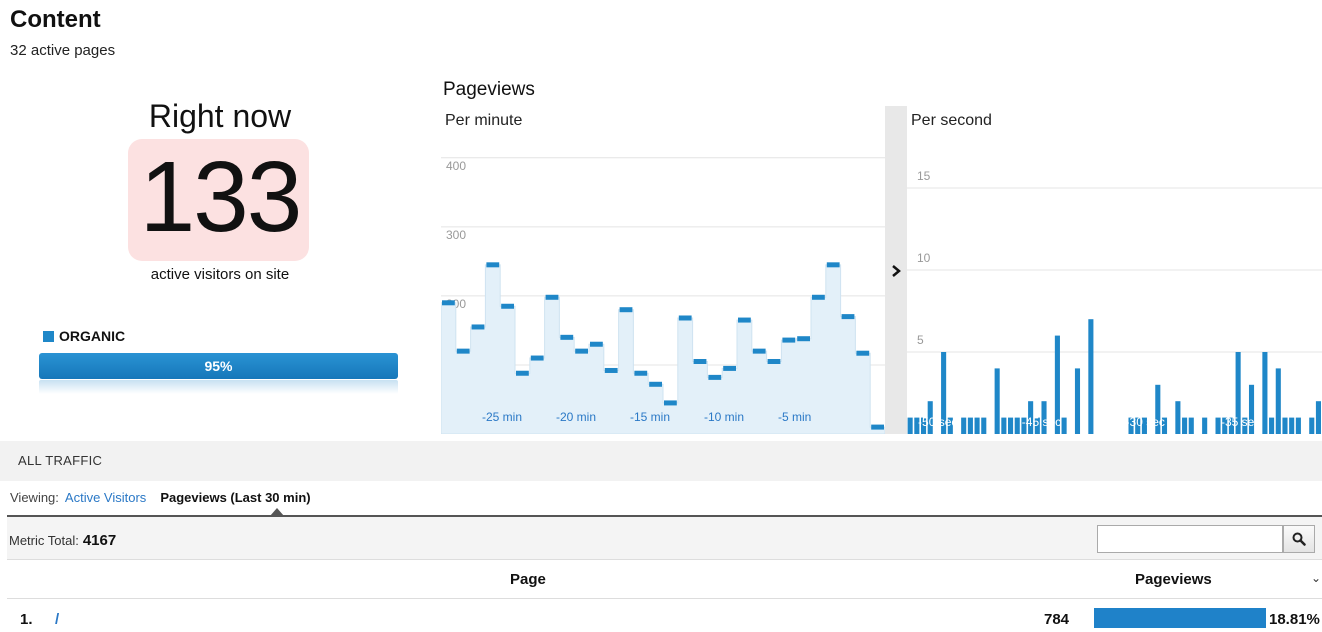  I want to click on y-tick-label: 15, so click(924, 176).